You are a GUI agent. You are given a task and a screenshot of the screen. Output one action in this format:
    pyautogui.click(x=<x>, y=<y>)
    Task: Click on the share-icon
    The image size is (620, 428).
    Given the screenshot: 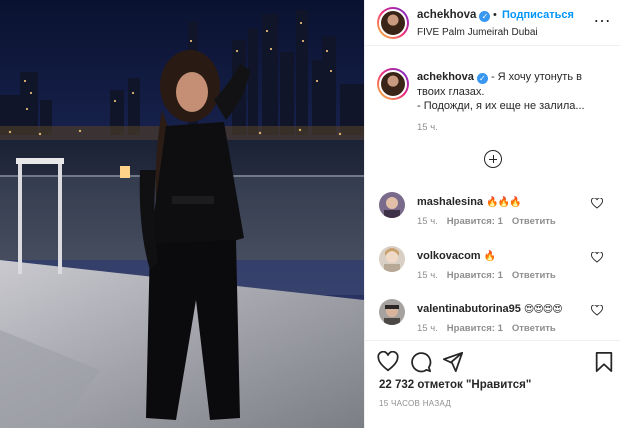 What is the action you would take?
    pyautogui.click(x=453, y=362)
    